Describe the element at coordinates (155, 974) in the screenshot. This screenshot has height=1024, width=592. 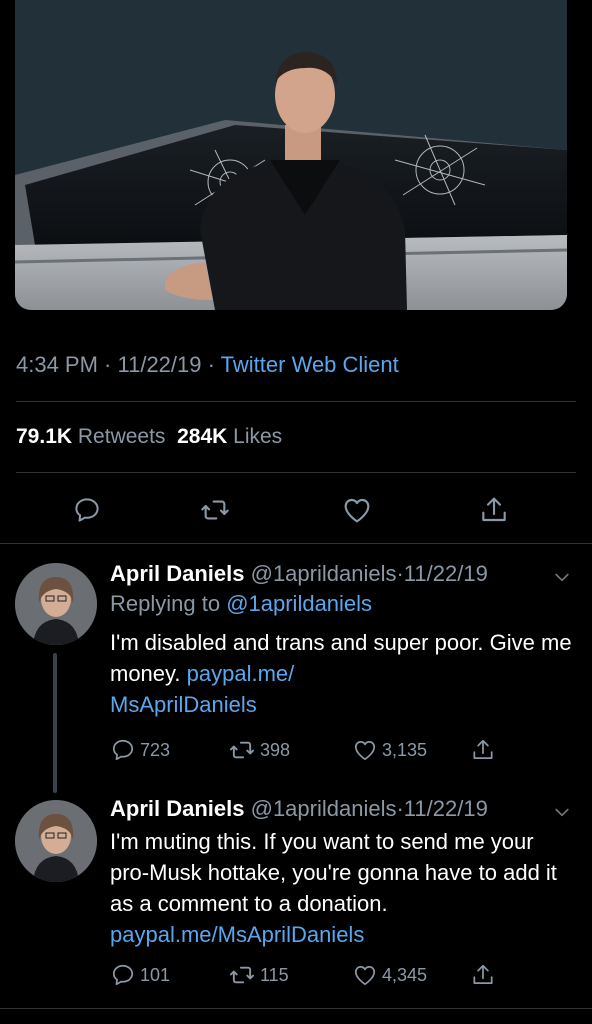
I see `reply-count: 101` at that location.